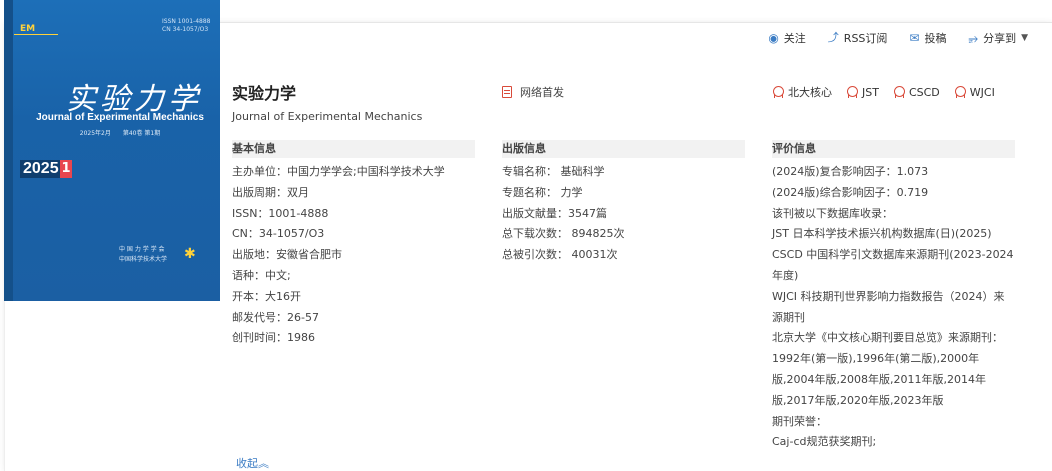 The height and width of the screenshot is (471, 1052). Describe the element at coordinates (802, 92) in the screenshot. I see `badge-pku: 北大核心` at that location.